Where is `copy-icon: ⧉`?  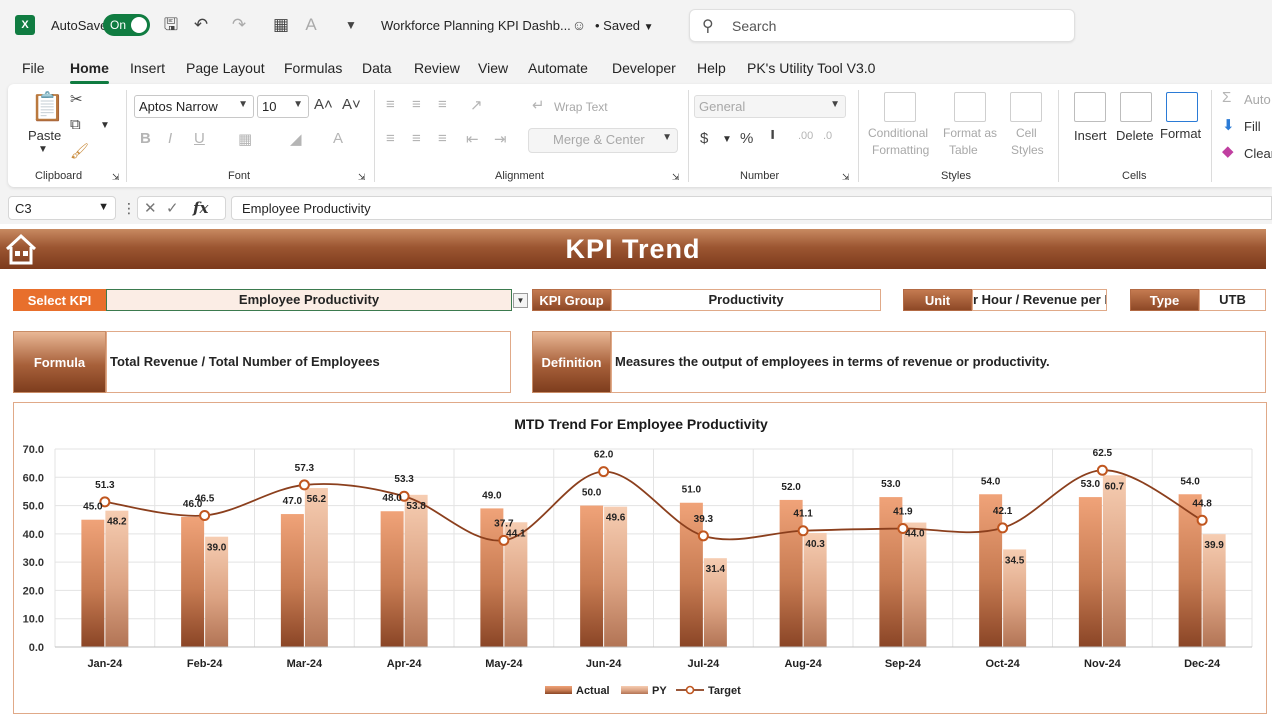 copy-icon: ⧉ is located at coordinates (75, 124).